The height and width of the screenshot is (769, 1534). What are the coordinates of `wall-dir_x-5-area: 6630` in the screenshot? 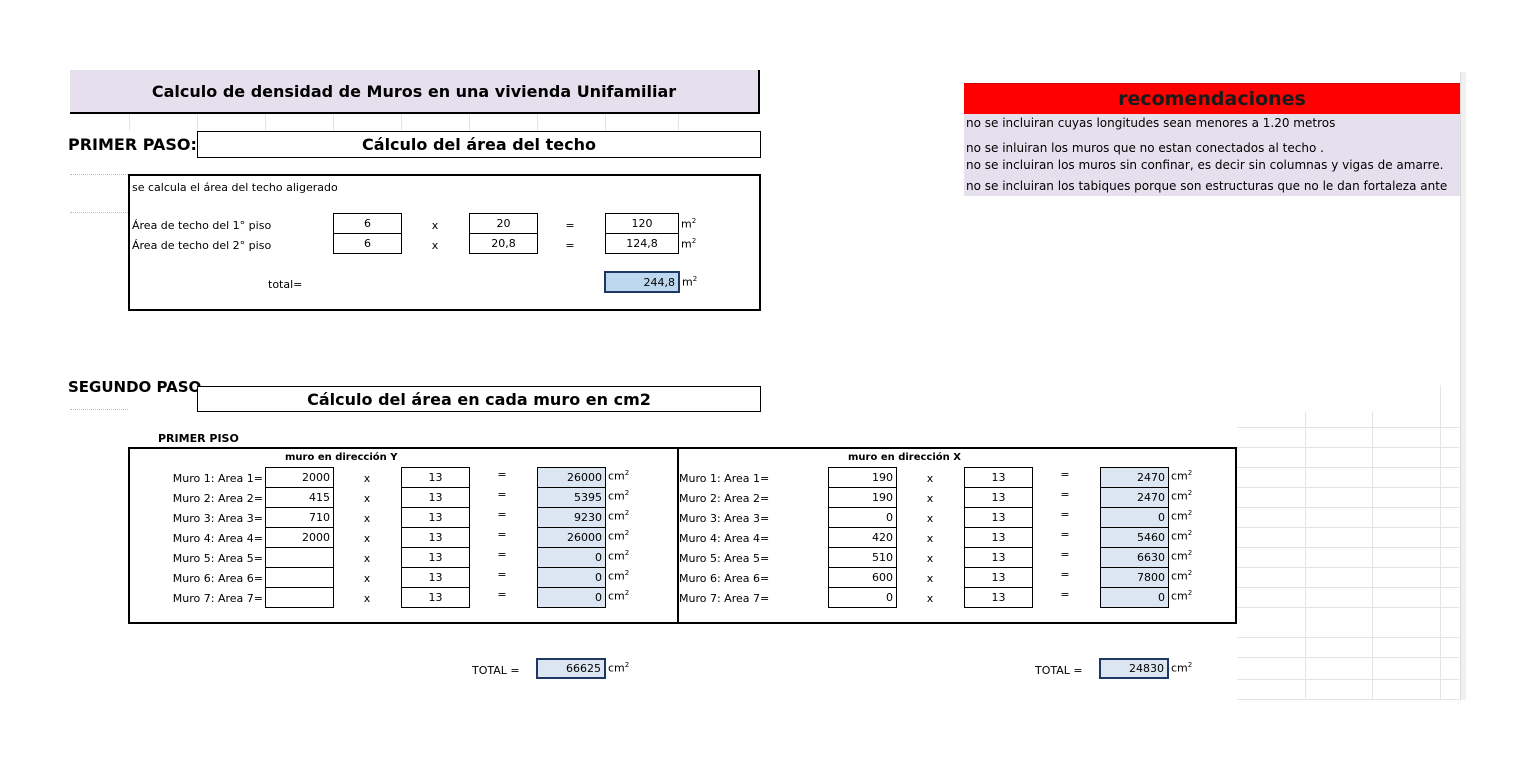 It's located at (1134, 557).